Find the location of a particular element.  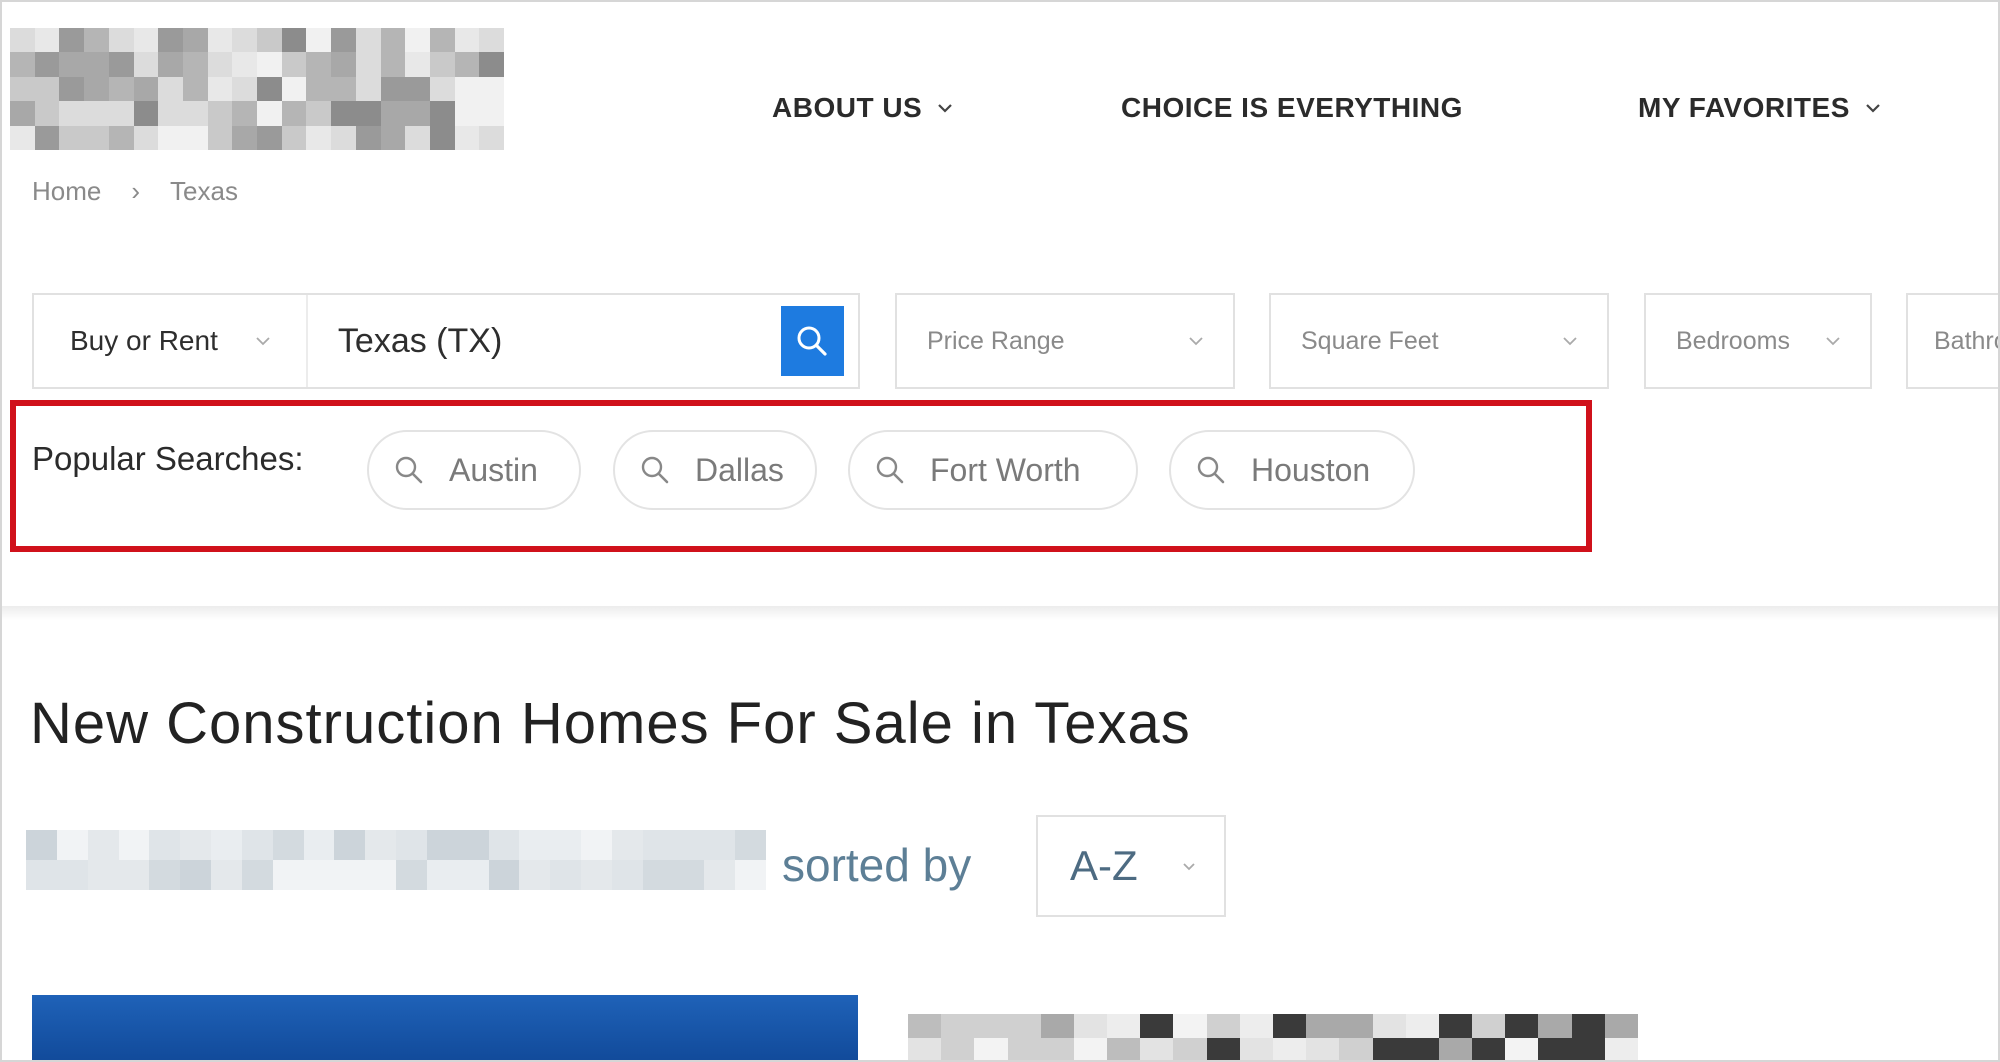

sort-value: A-Z is located at coordinates (1104, 865).